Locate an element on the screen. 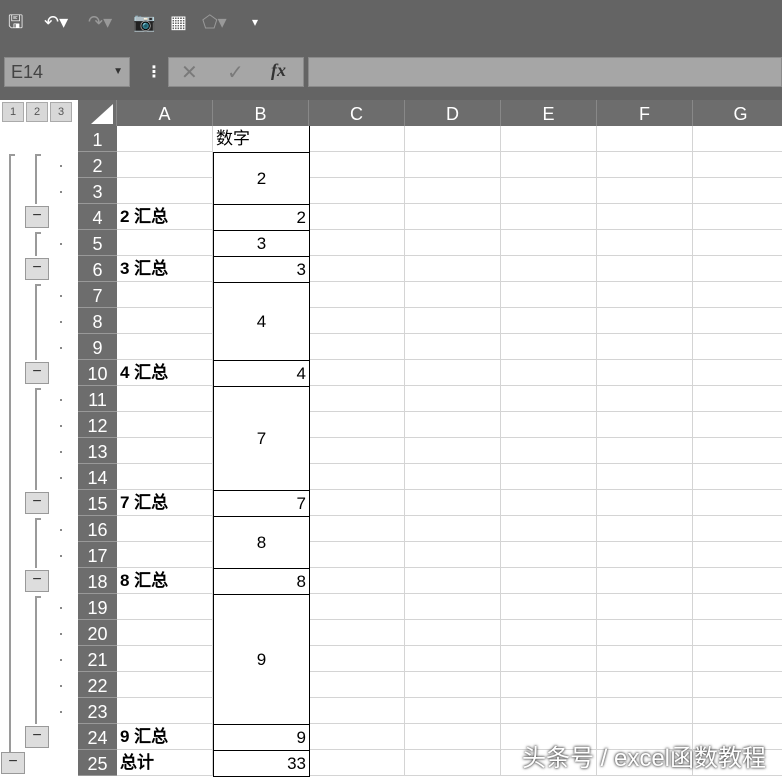 The height and width of the screenshot is (781, 782). cell-F13 is located at coordinates (645, 451).